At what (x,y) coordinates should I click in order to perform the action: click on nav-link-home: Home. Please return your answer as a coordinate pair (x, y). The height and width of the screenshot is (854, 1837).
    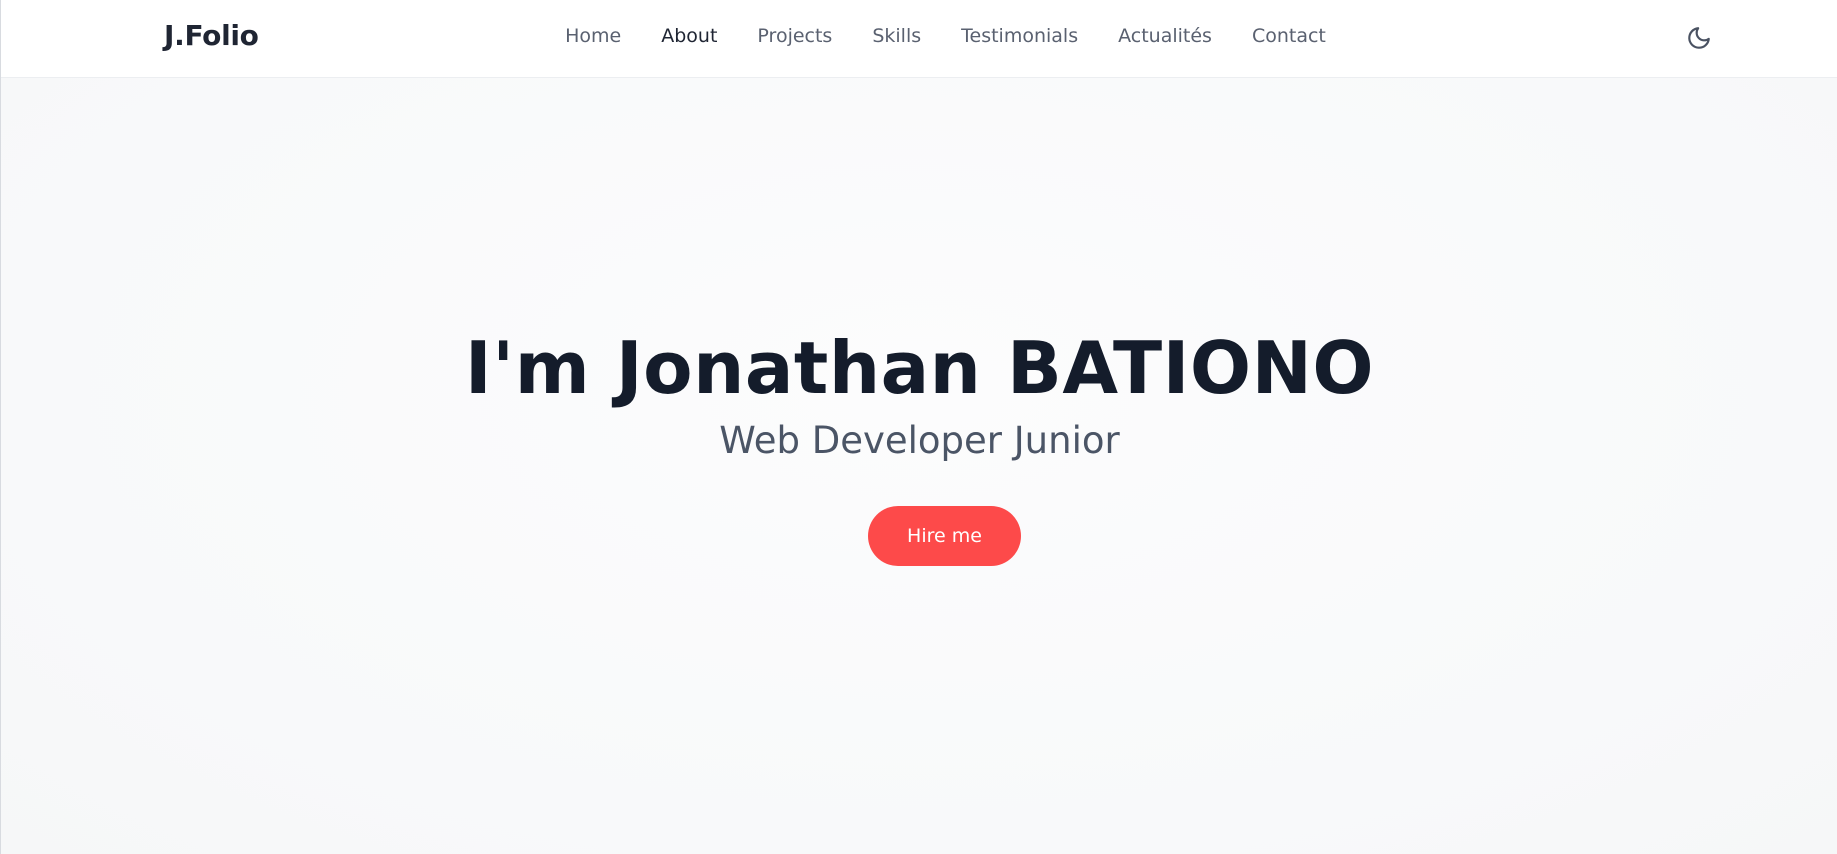
    Looking at the image, I should click on (593, 36).